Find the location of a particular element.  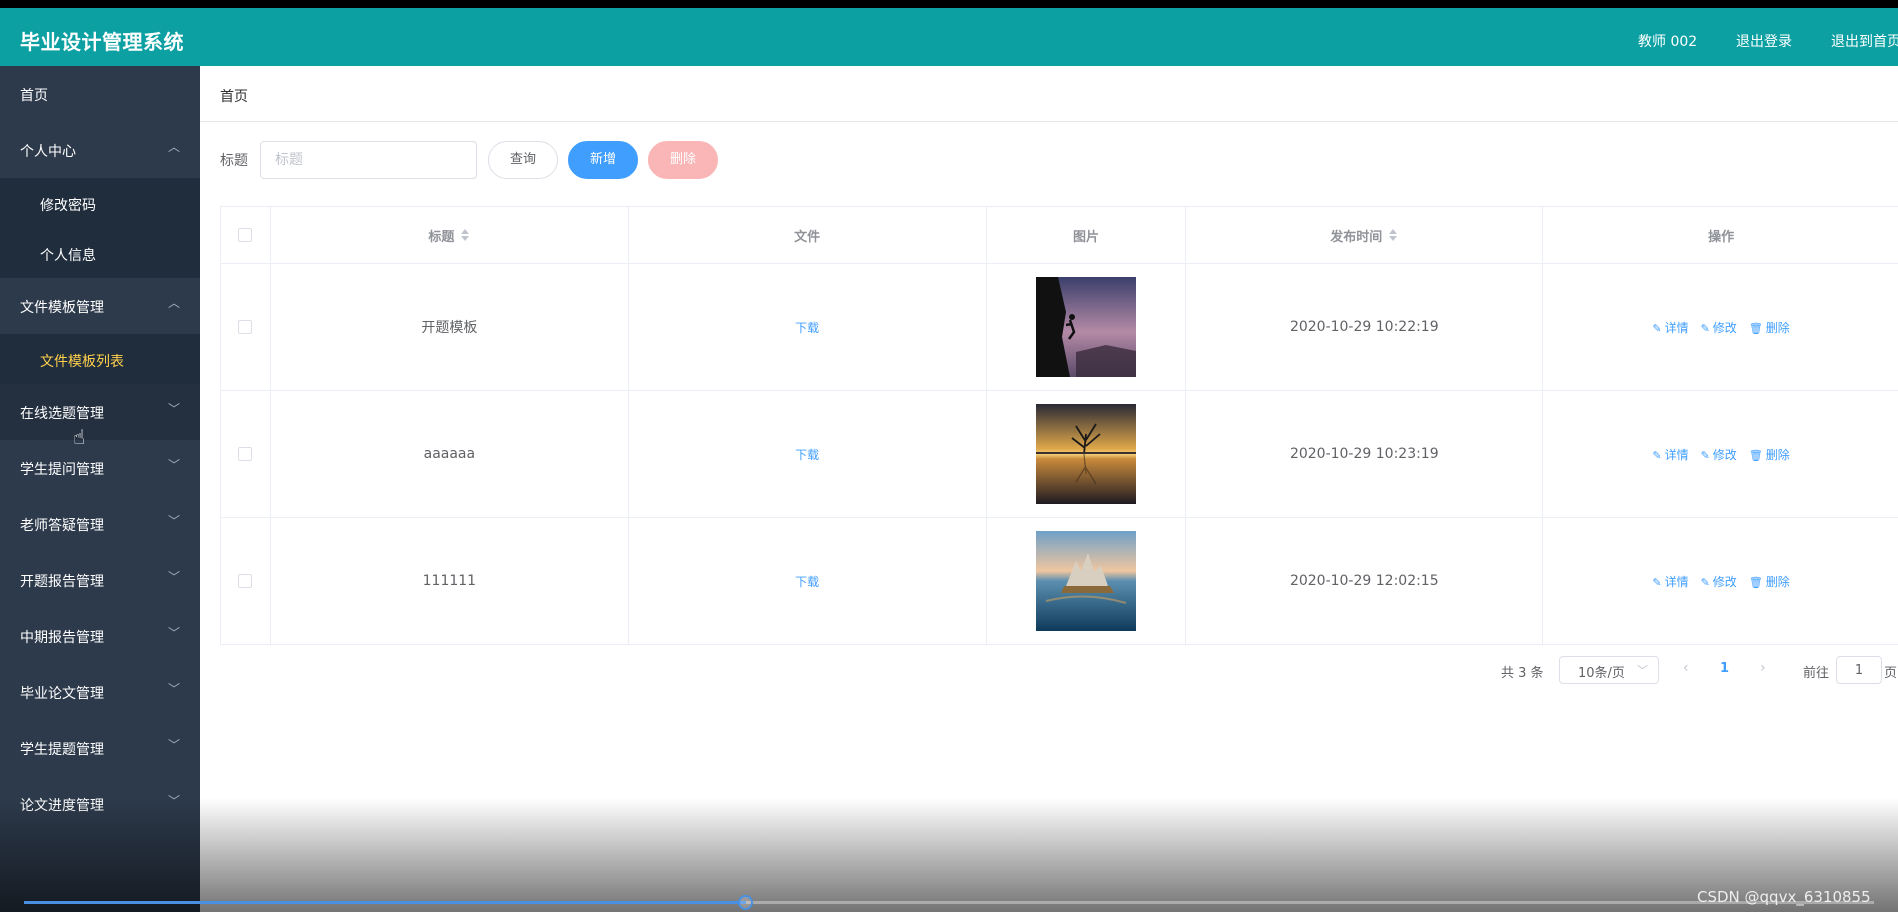

page-size-select: 10条/页 ﹀ is located at coordinates (1609, 670).